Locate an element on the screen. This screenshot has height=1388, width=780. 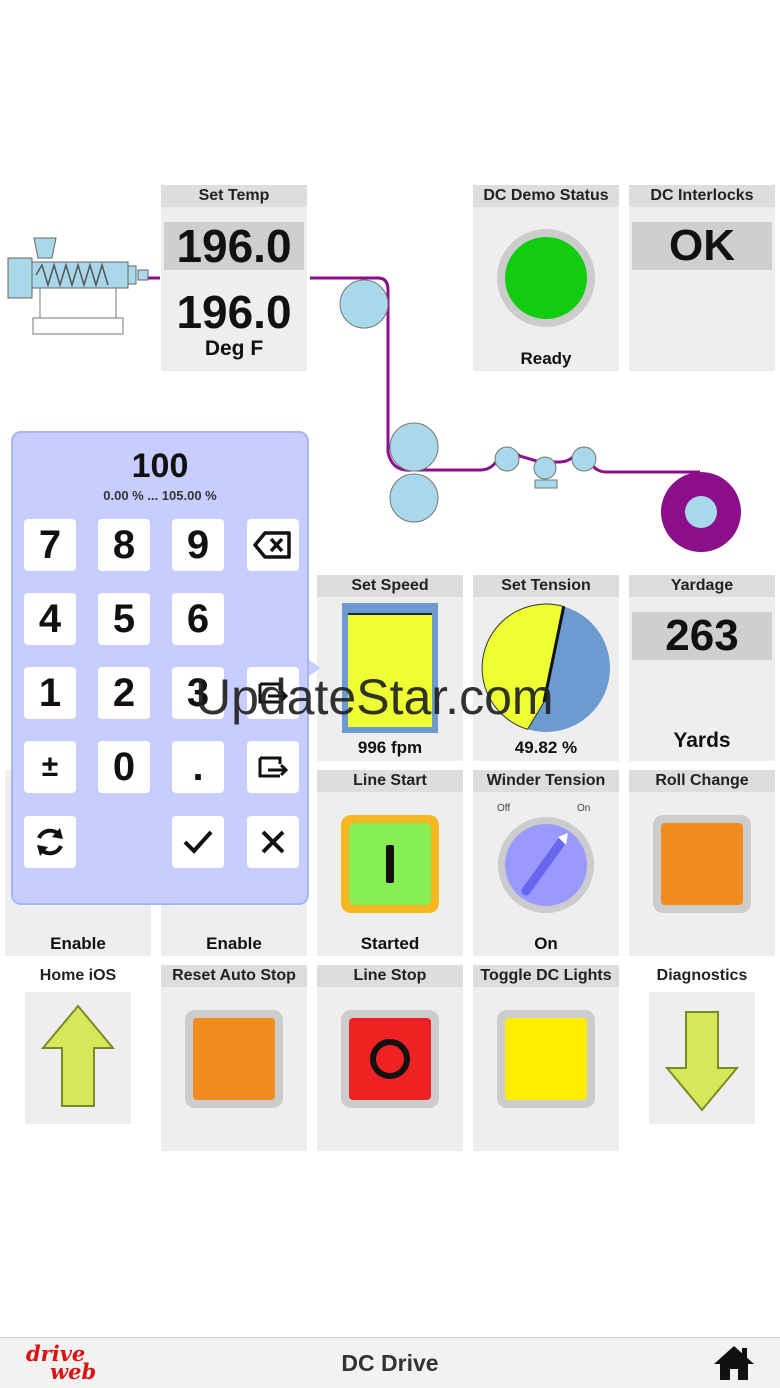
diagnostics-title: Diagnostics is located at coordinates (702, 975).